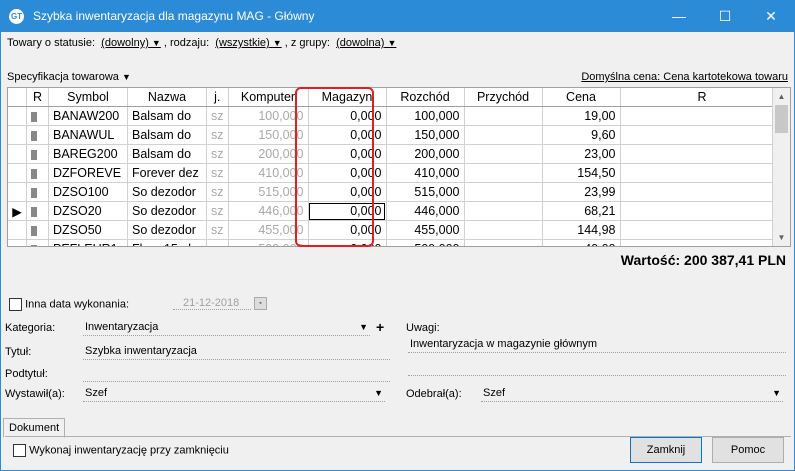 This screenshot has width=795, height=471. What do you see at coordinates (781, 119) in the screenshot?
I see `scroll-thumb` at bounding box center [781, 119].